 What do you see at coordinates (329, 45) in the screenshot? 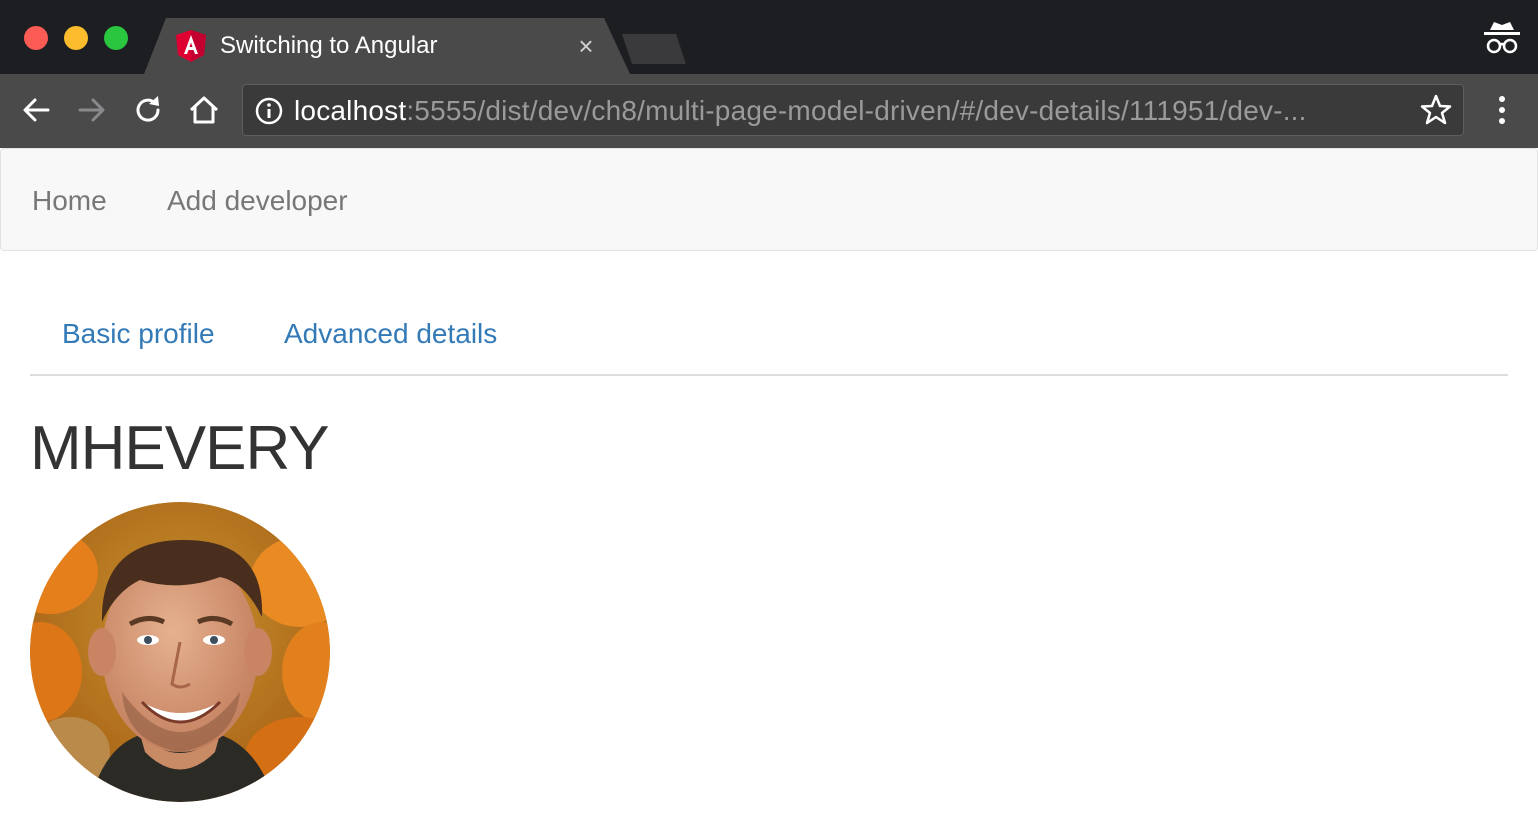
I see `tab-title: Switching to Angular` at bounding box center [329, 45].